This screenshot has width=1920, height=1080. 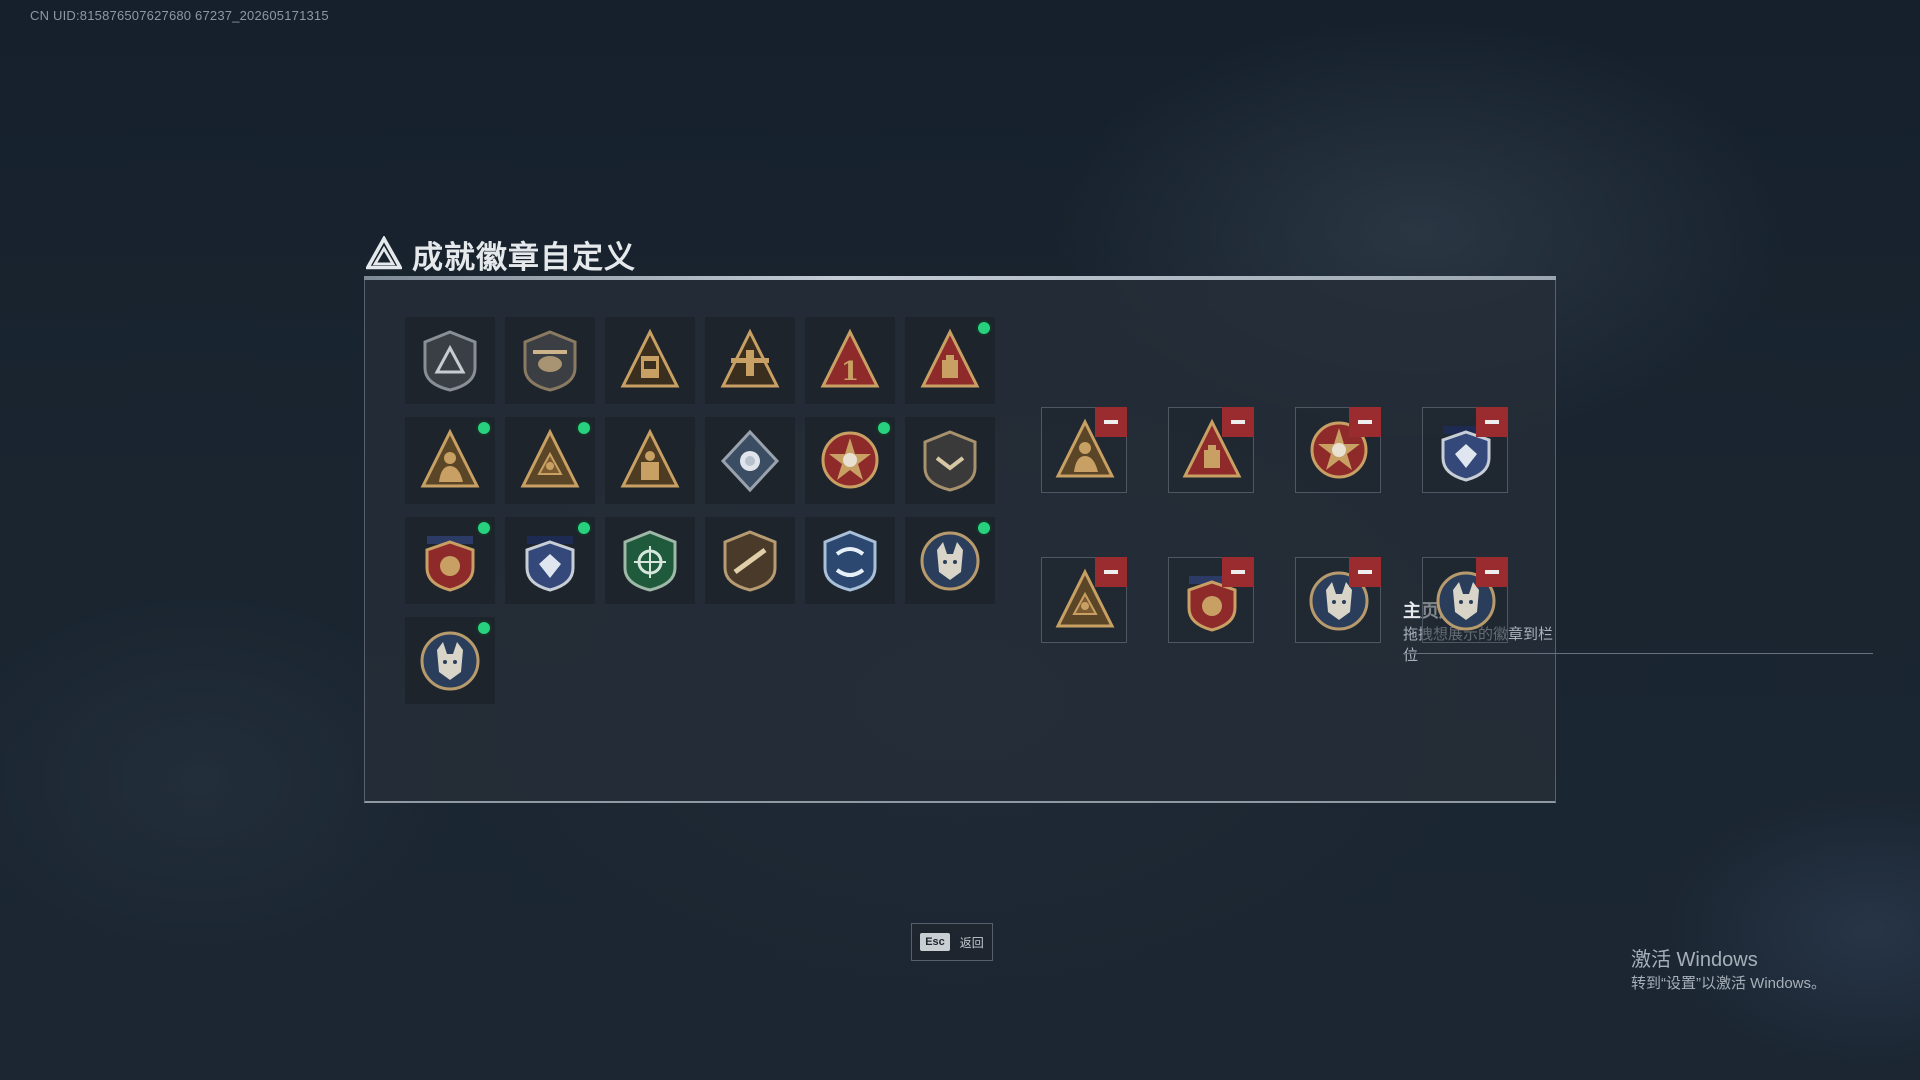 What do you see at coordinates (952, 942) in the screenshot?
I see `back-button: Esc 返回` at bounding box center [952, 942].